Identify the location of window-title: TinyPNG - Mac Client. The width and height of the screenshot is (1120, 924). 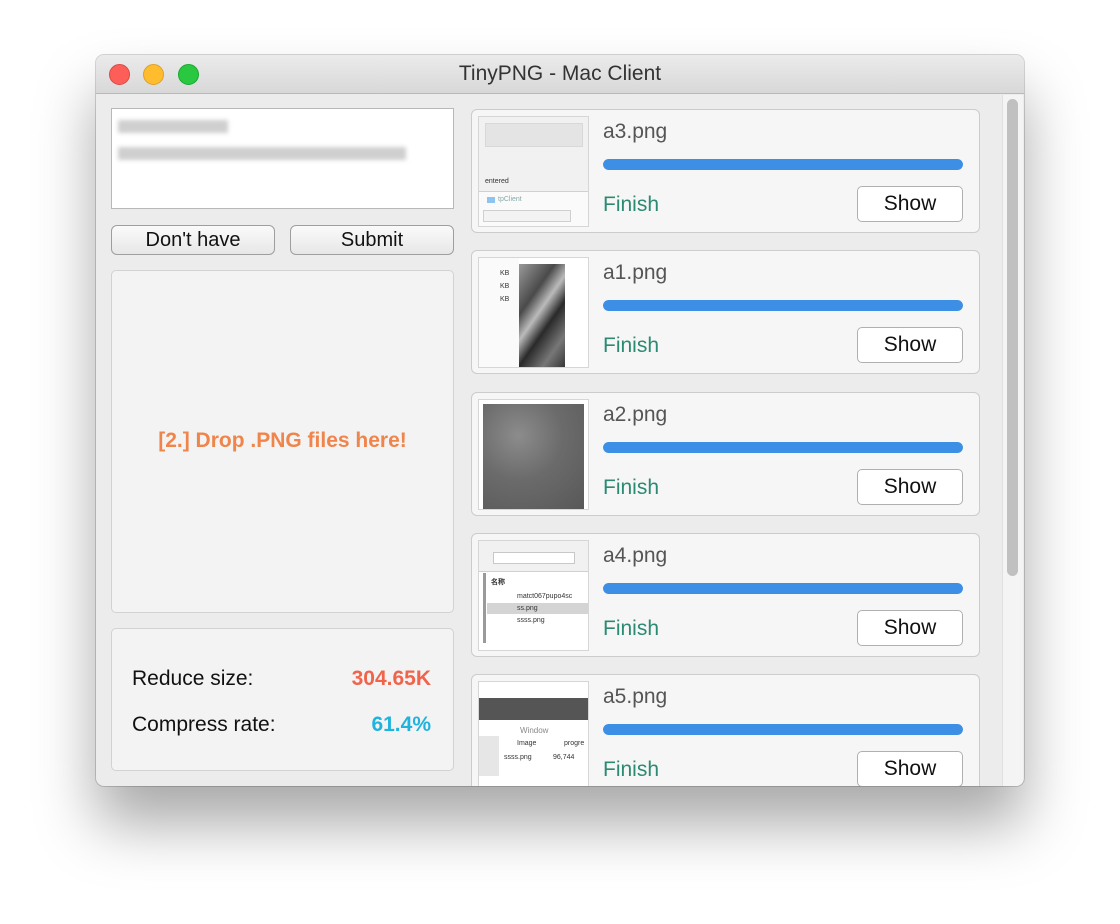
(560, 73).